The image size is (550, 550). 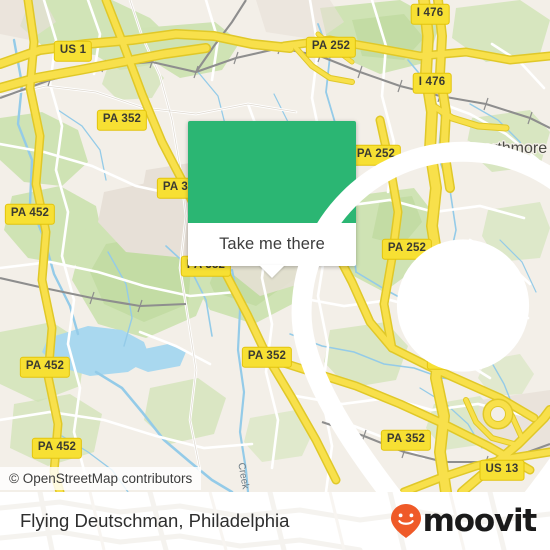 I want to click on road-shield-i-476-mid: I 476, so click(x=432, y=83).